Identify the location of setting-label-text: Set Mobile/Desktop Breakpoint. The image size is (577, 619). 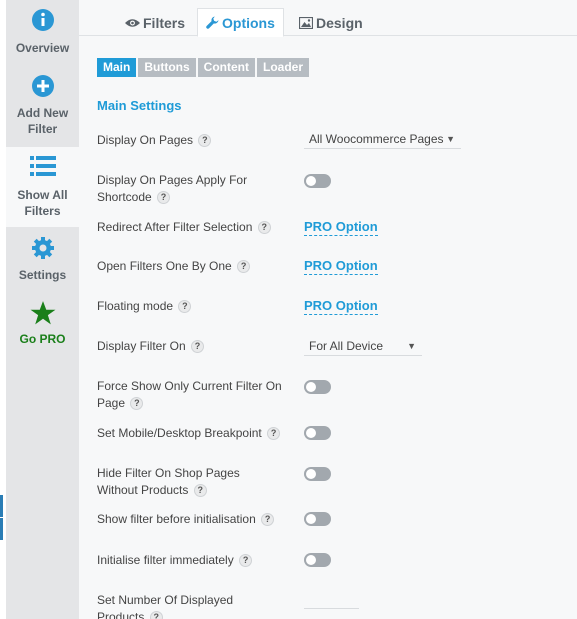
(179, 433).